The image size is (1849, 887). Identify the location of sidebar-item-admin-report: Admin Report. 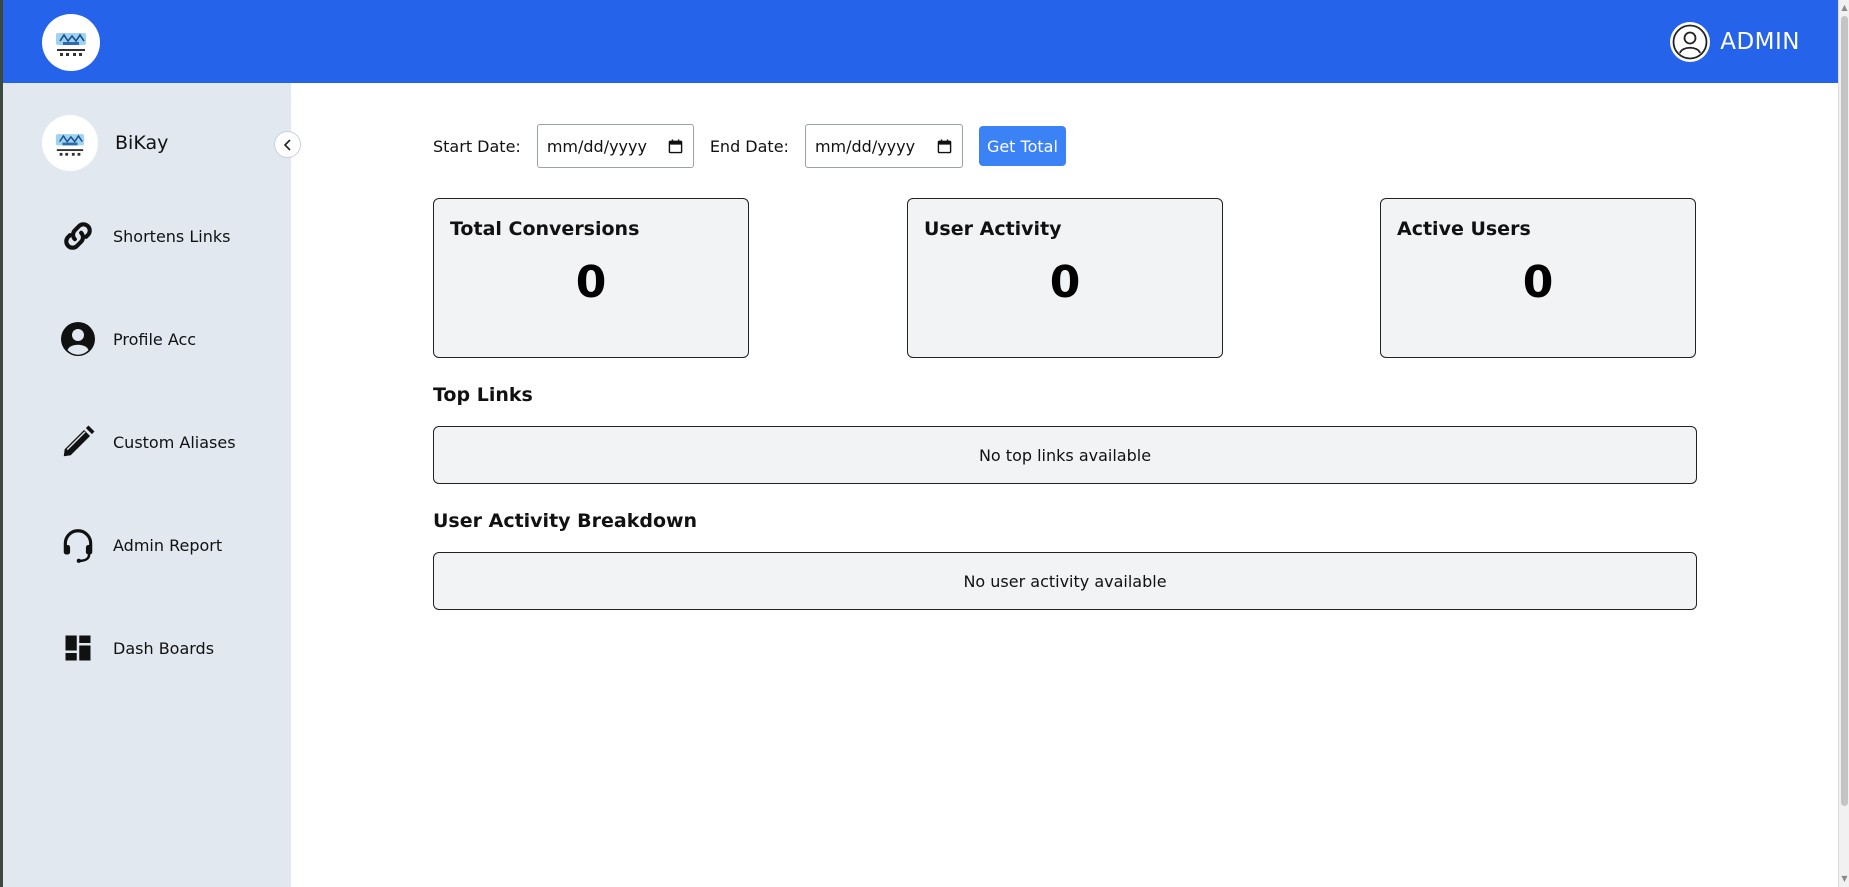
(140, 545).